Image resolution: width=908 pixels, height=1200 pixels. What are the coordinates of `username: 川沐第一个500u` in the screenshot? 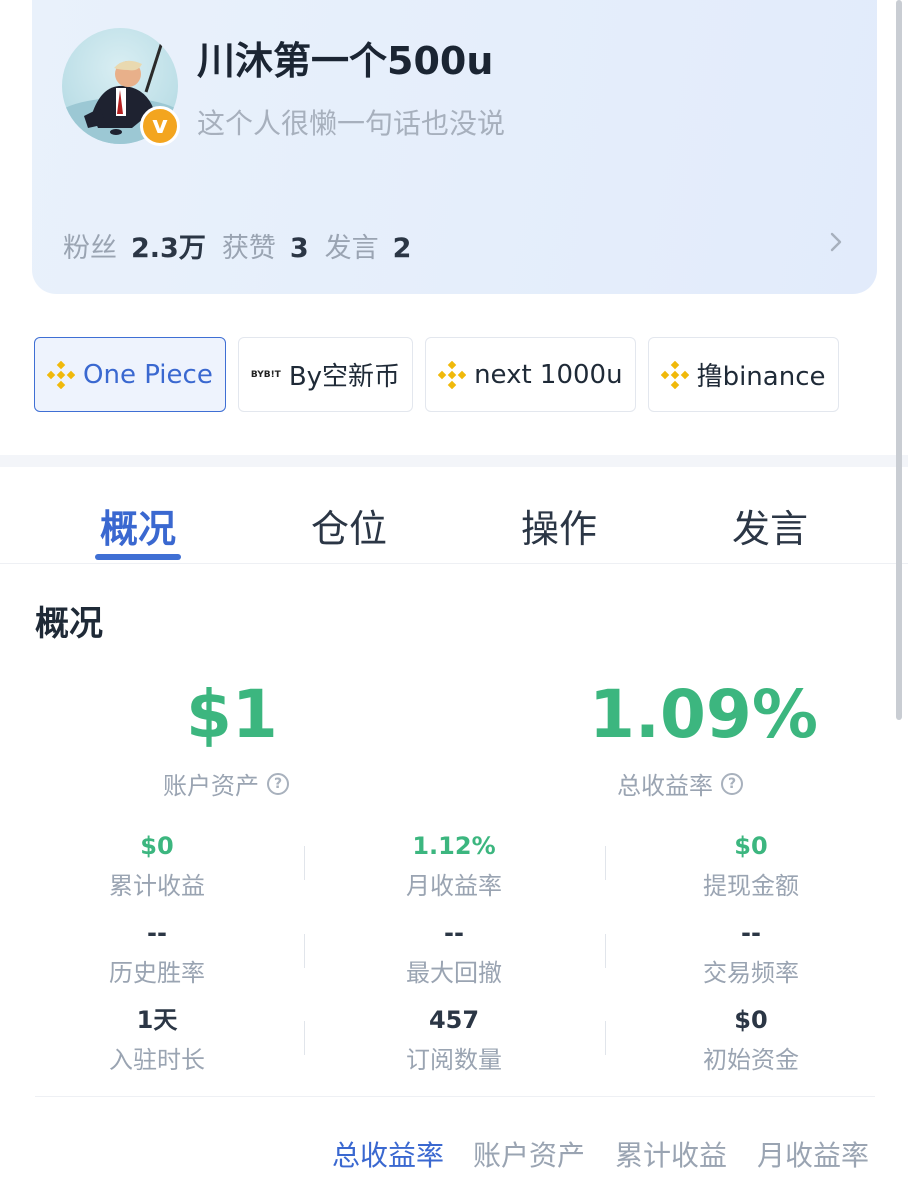 It's located at (345, 61).